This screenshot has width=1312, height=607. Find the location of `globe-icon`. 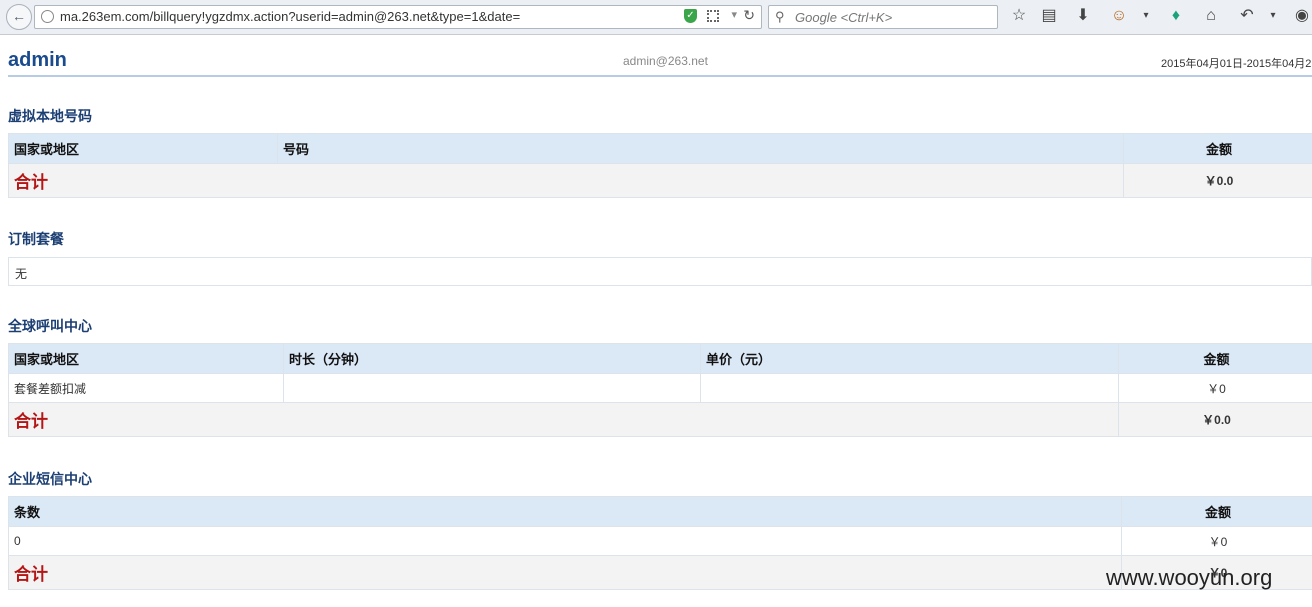

globe-icon is located at coordinates (47, 16).